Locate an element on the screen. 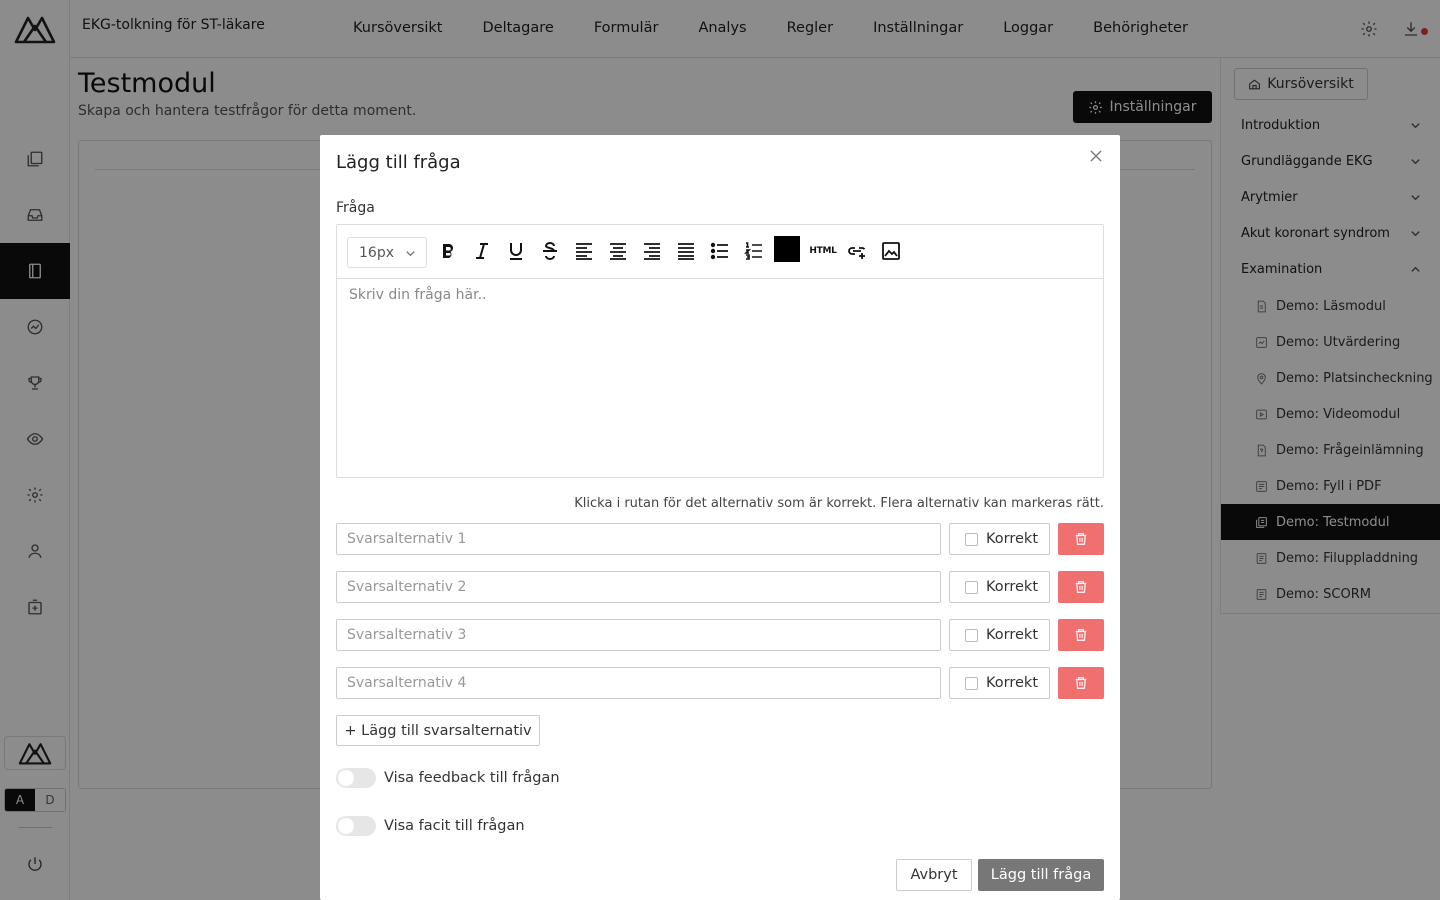  insert-link-icon is located at coordinates (857, 253).